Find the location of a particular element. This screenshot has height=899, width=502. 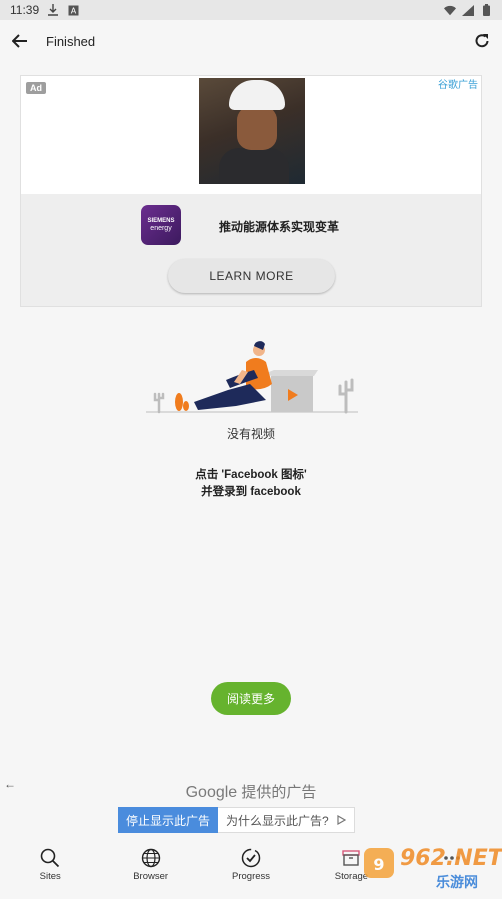

nav-label-progress: Progress is located at coordinates (251, 876).